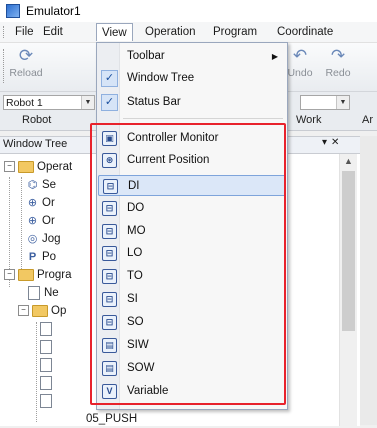 This screenshot has width=377, height=428. What do you see at coordinates (274, 56) in the screenshot?
I see `submenu-arrow-icon: ▶` at bounding box center [274, 56].